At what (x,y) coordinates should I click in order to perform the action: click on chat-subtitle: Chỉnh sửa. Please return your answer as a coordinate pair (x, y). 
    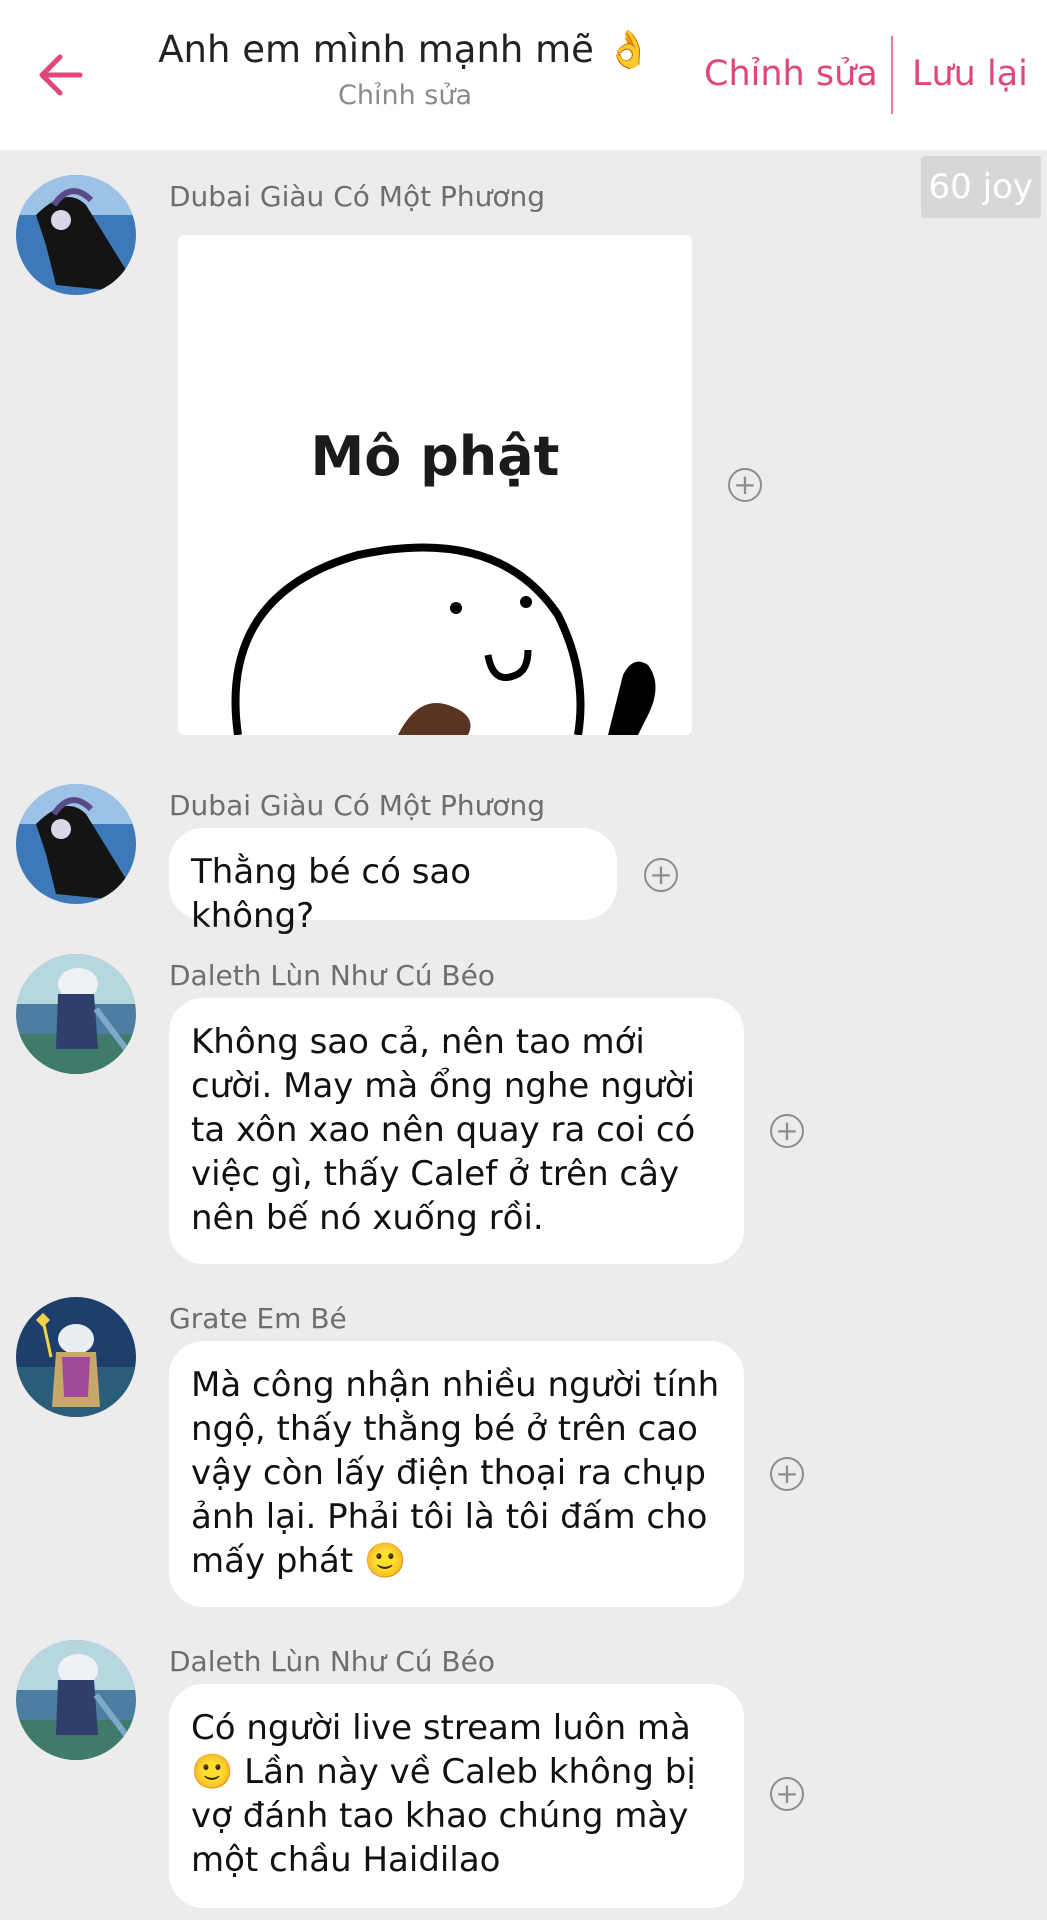
    Looking at the image, I should click on (405, 95).